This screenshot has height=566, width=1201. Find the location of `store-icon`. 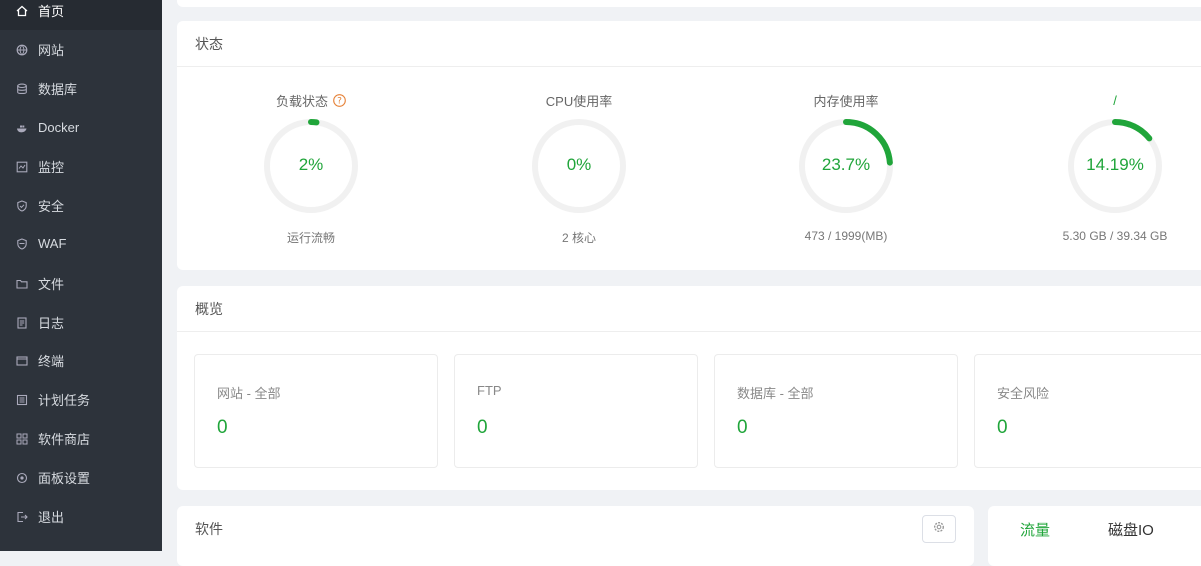

store-icon is located at coordinates (22, 439).